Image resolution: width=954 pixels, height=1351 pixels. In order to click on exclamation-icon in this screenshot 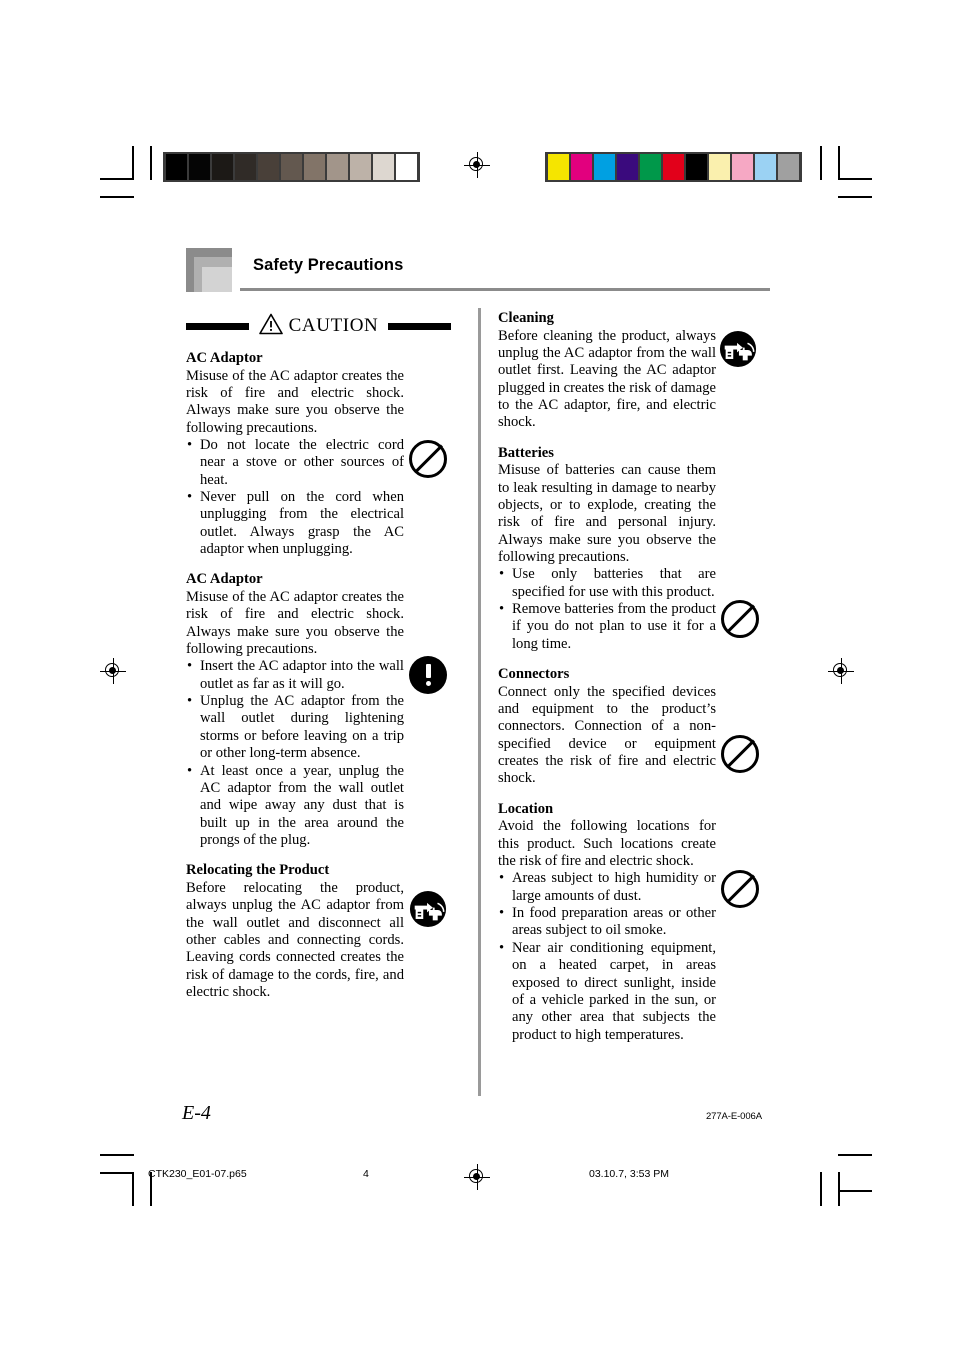, I will do `click(429, 676)`.